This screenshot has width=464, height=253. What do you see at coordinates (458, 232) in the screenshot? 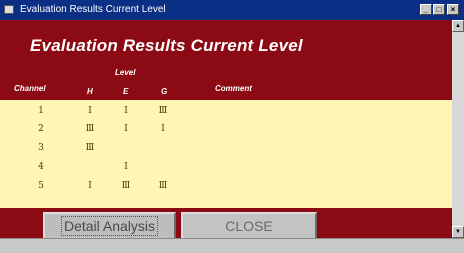
I see `scroll-down-arrow-icon: ▼` at bounding box center [458, 232].